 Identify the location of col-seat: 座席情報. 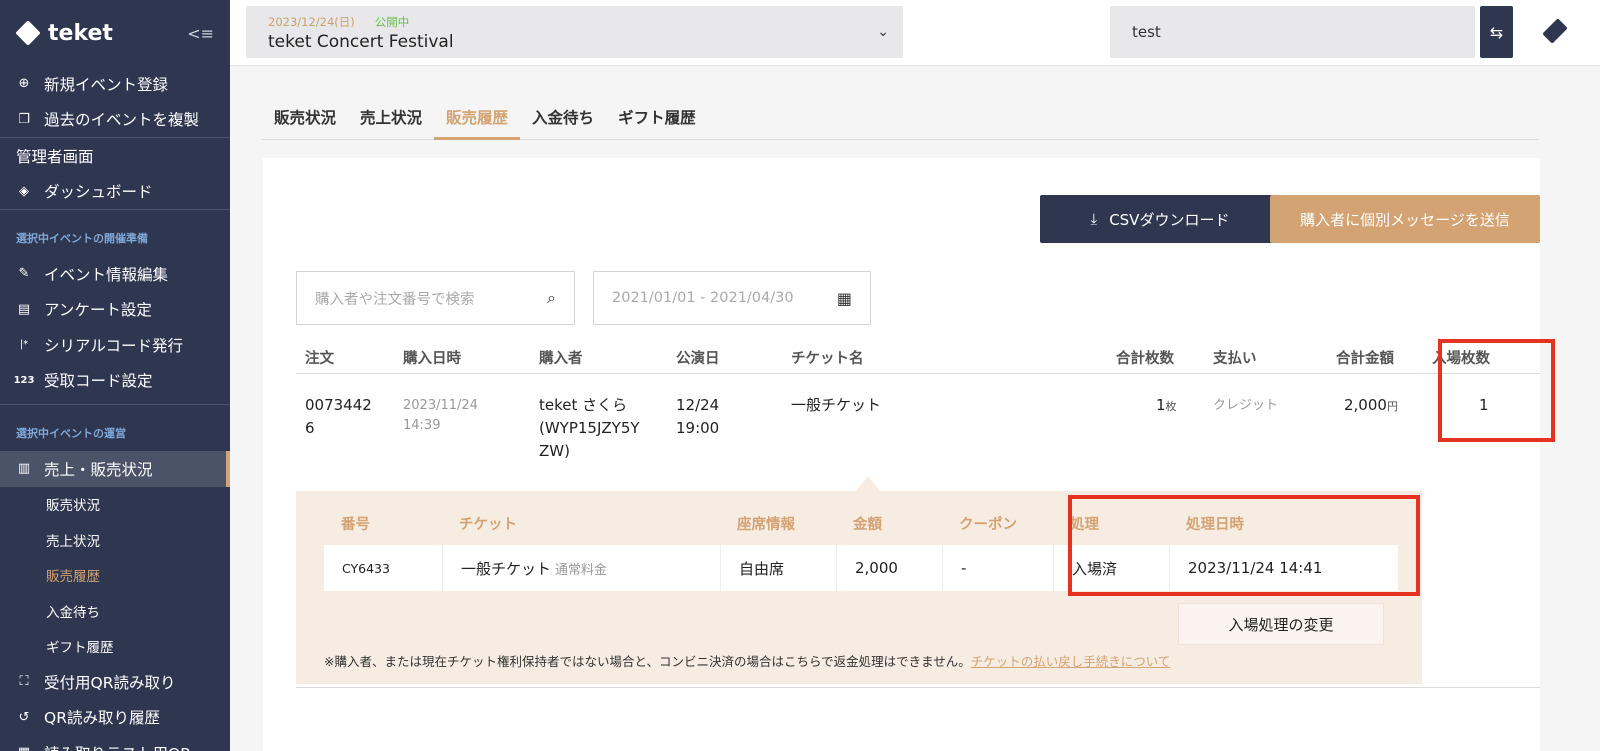
(766, 525).